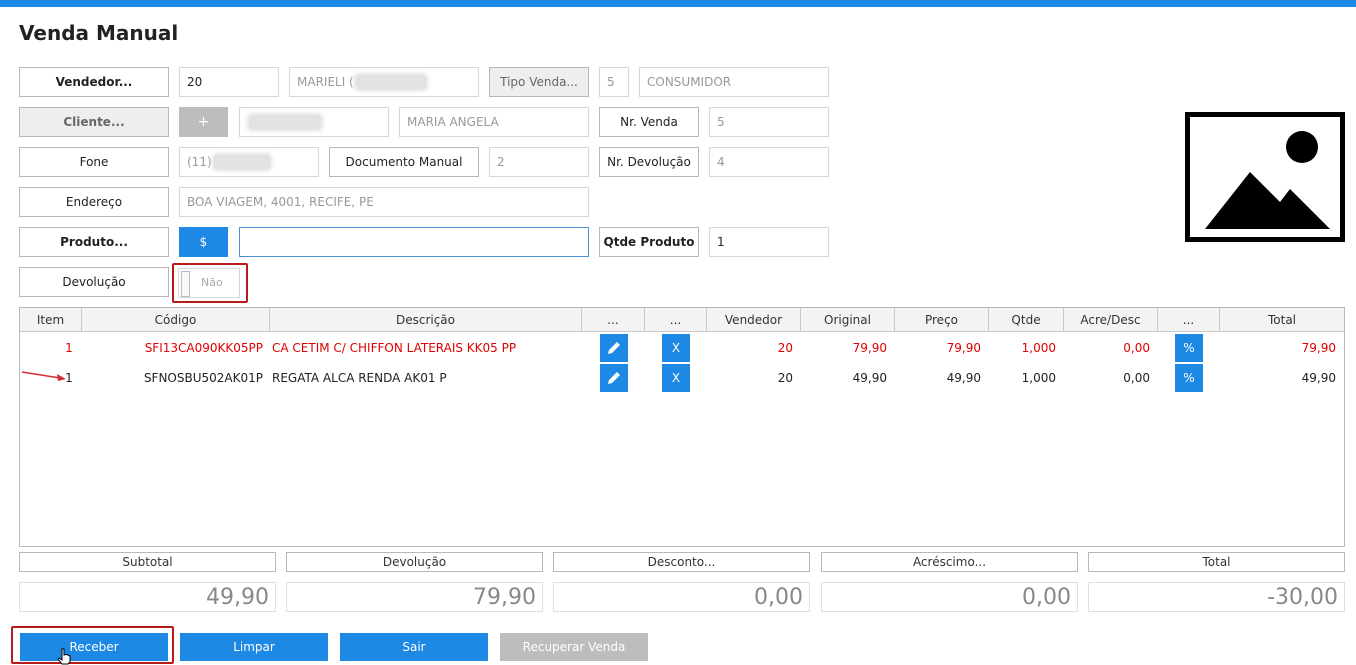 Image resolution: width=1356 pixels, height=665 pixels. What do you see at coordinates (99, 33) in the screenshot?
I see `page-title: Venda Manual` at bounding box center [99, 33].